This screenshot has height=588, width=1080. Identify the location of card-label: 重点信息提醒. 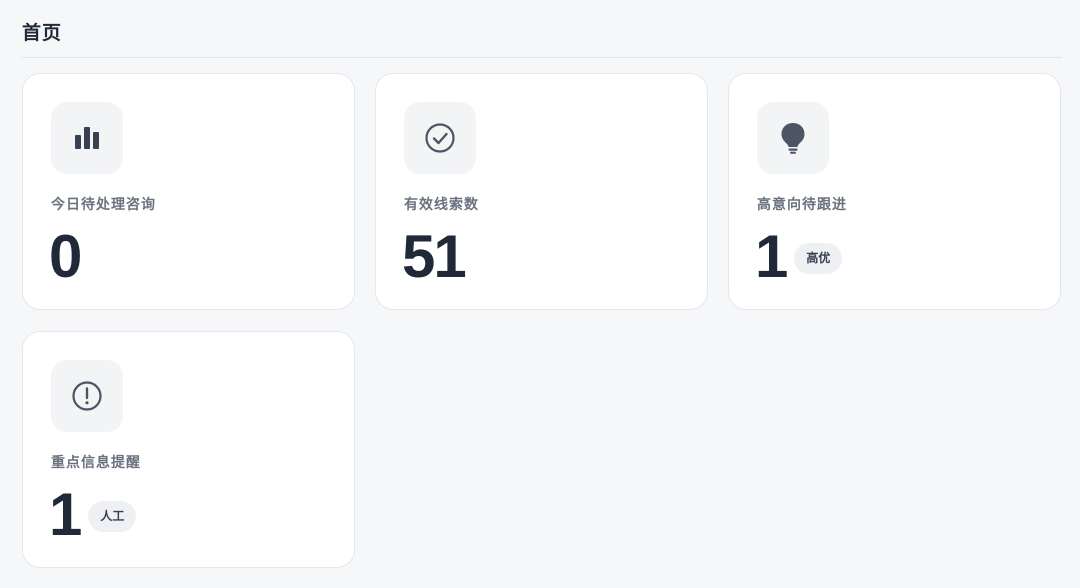
(96, 463).